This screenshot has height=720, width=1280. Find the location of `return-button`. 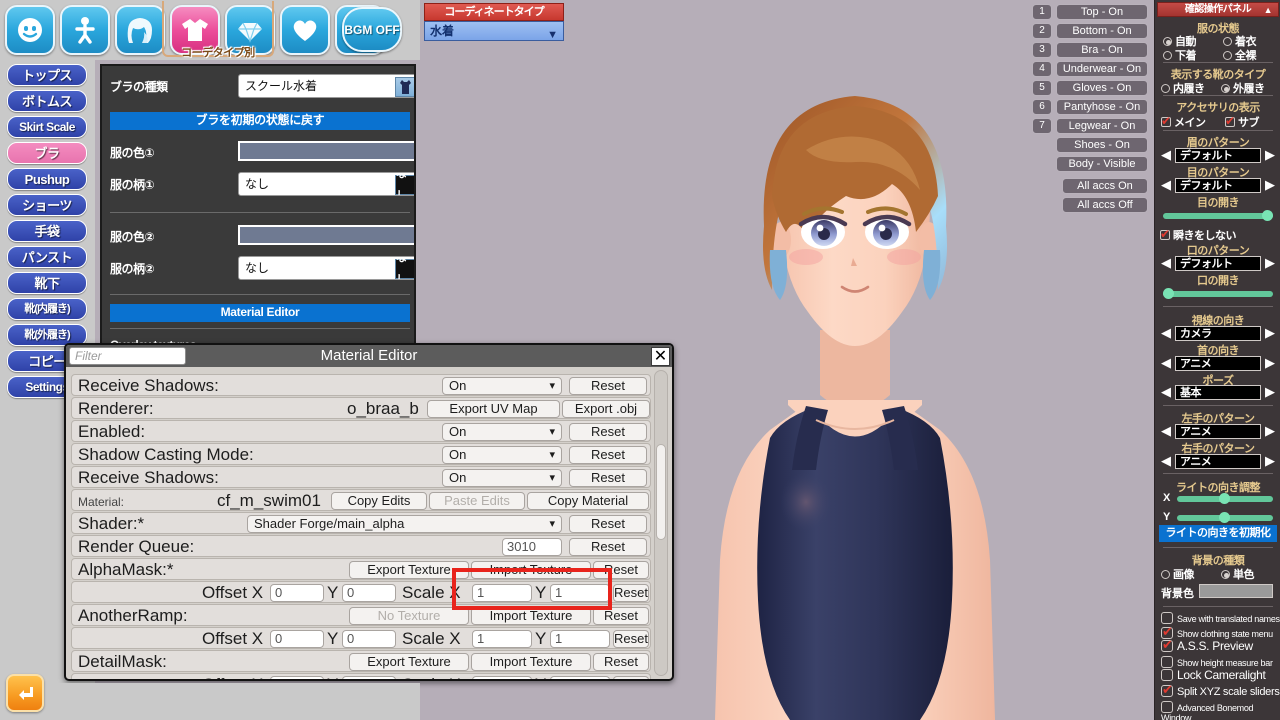

return-button is located at coordinates (25, 693).